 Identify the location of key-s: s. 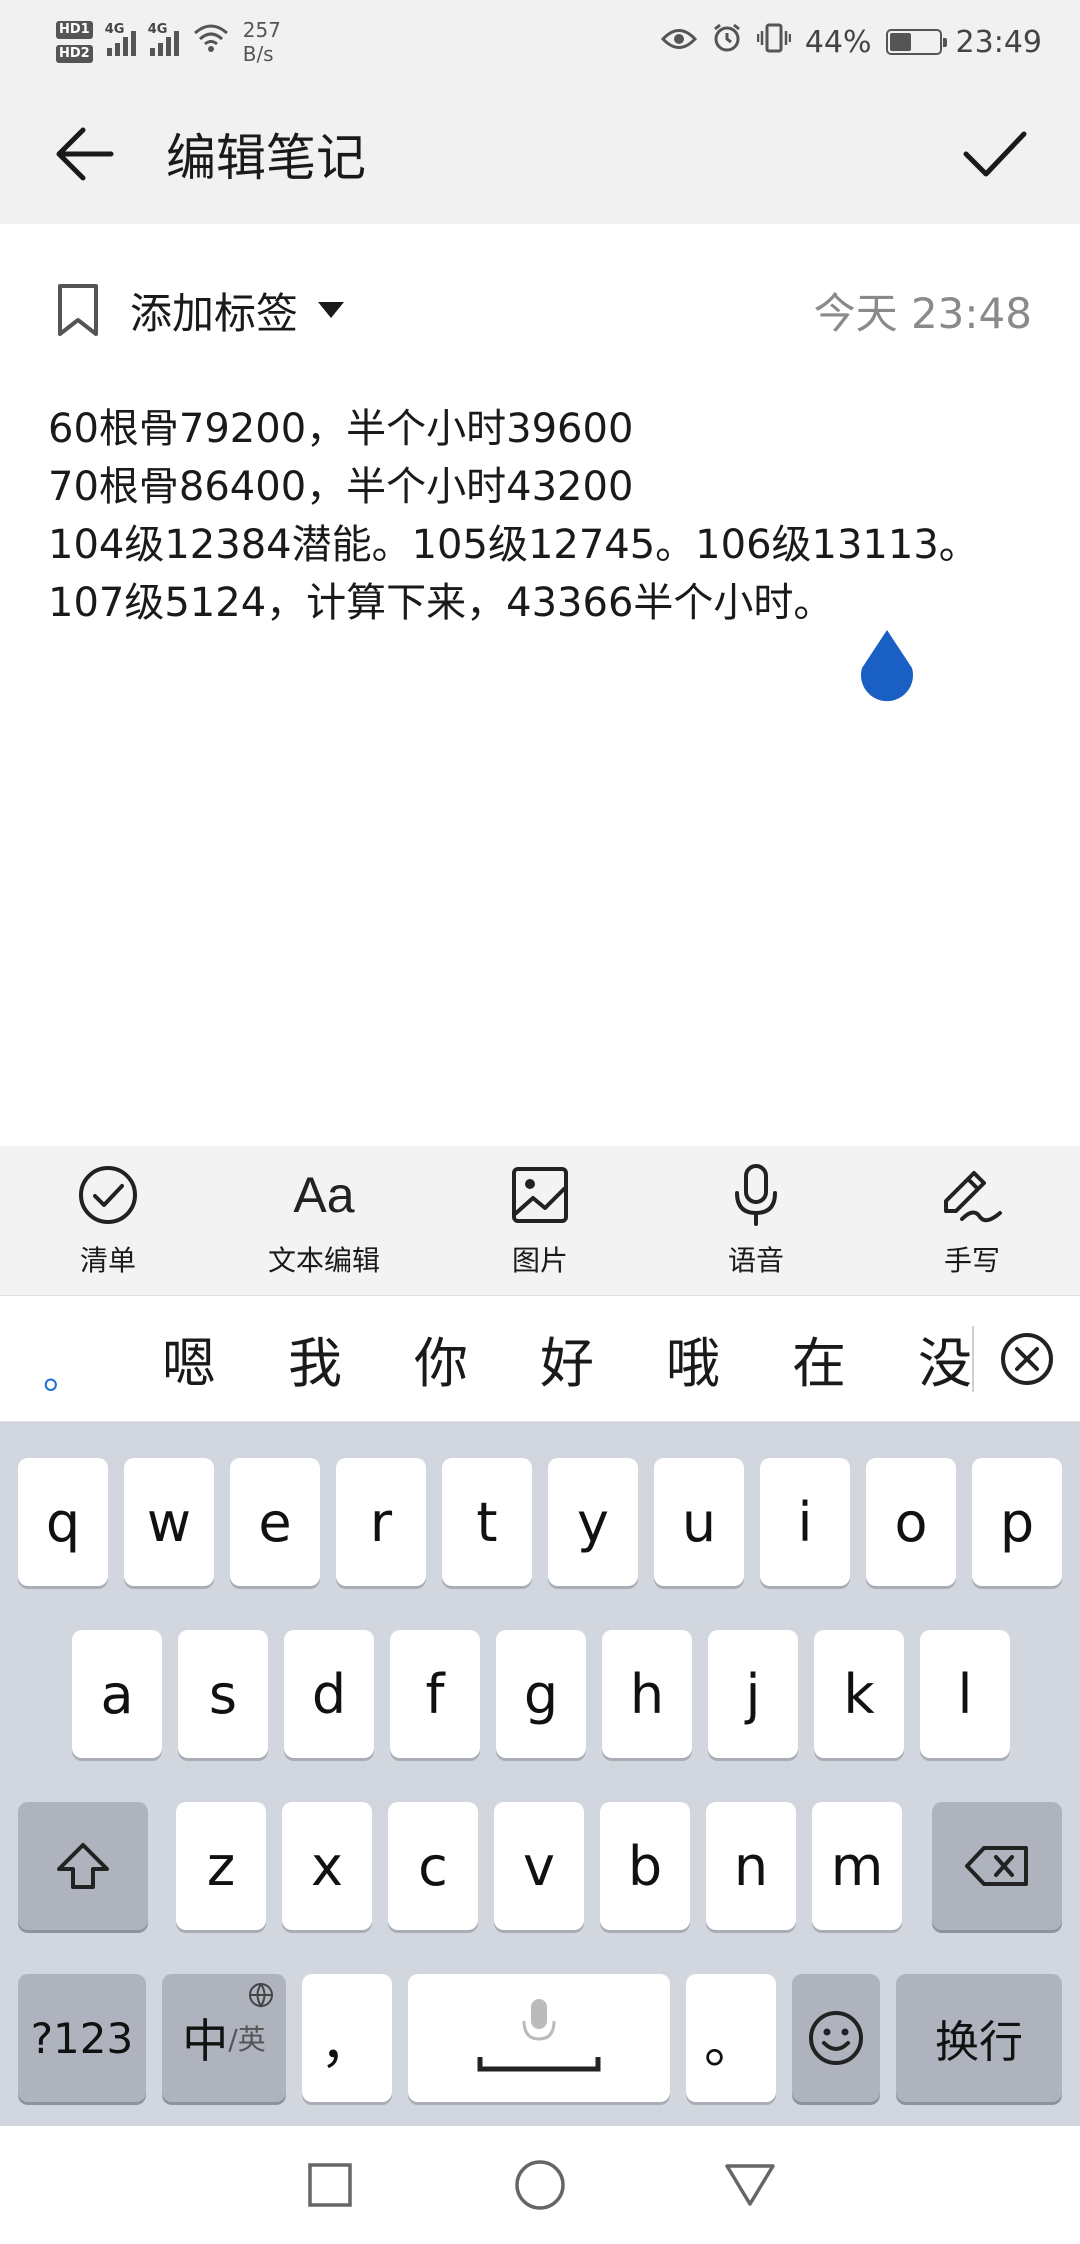
(223, 1694).